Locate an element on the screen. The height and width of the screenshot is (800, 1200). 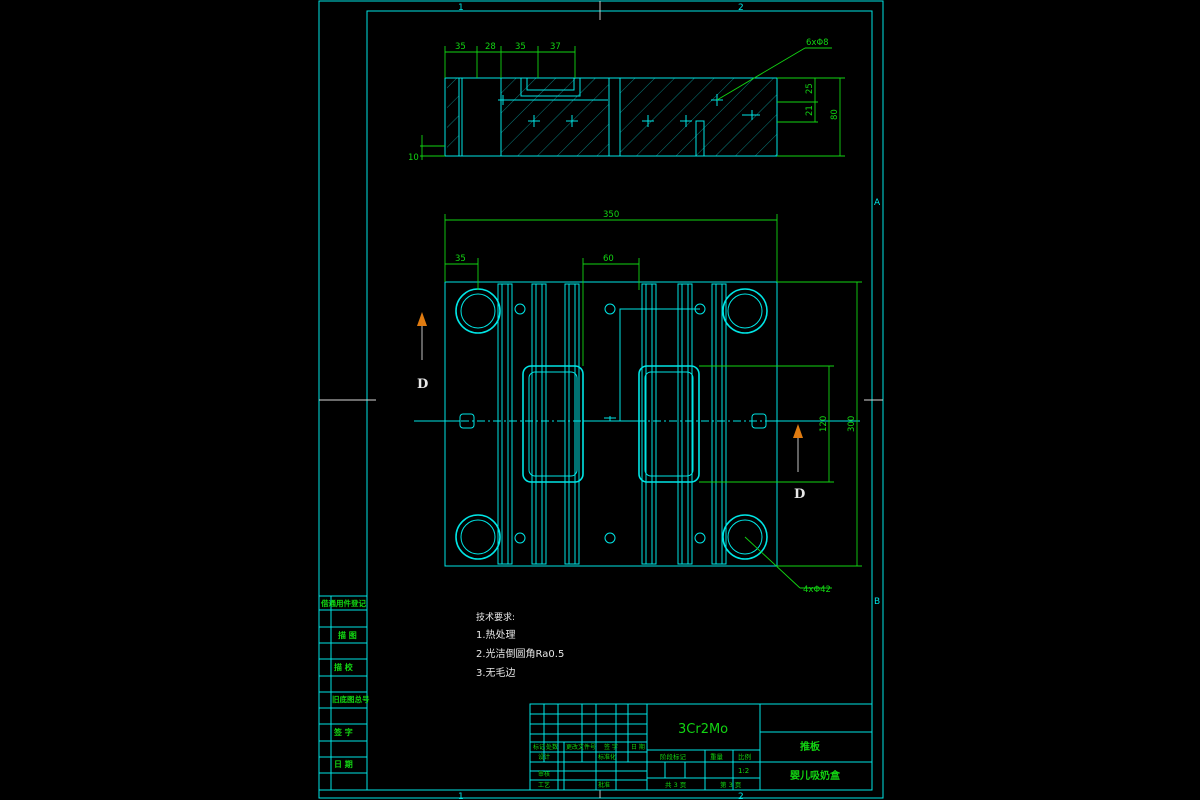
dim-60: 60 is located at coordinates (608, 259).